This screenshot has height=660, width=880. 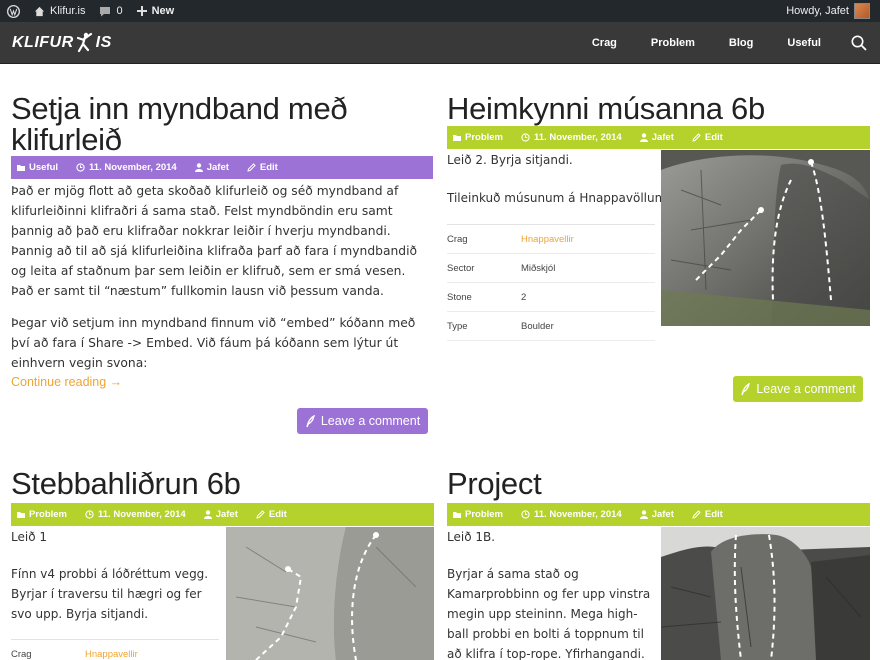 I want to click on plus-icon, so click(x=141, y=11).